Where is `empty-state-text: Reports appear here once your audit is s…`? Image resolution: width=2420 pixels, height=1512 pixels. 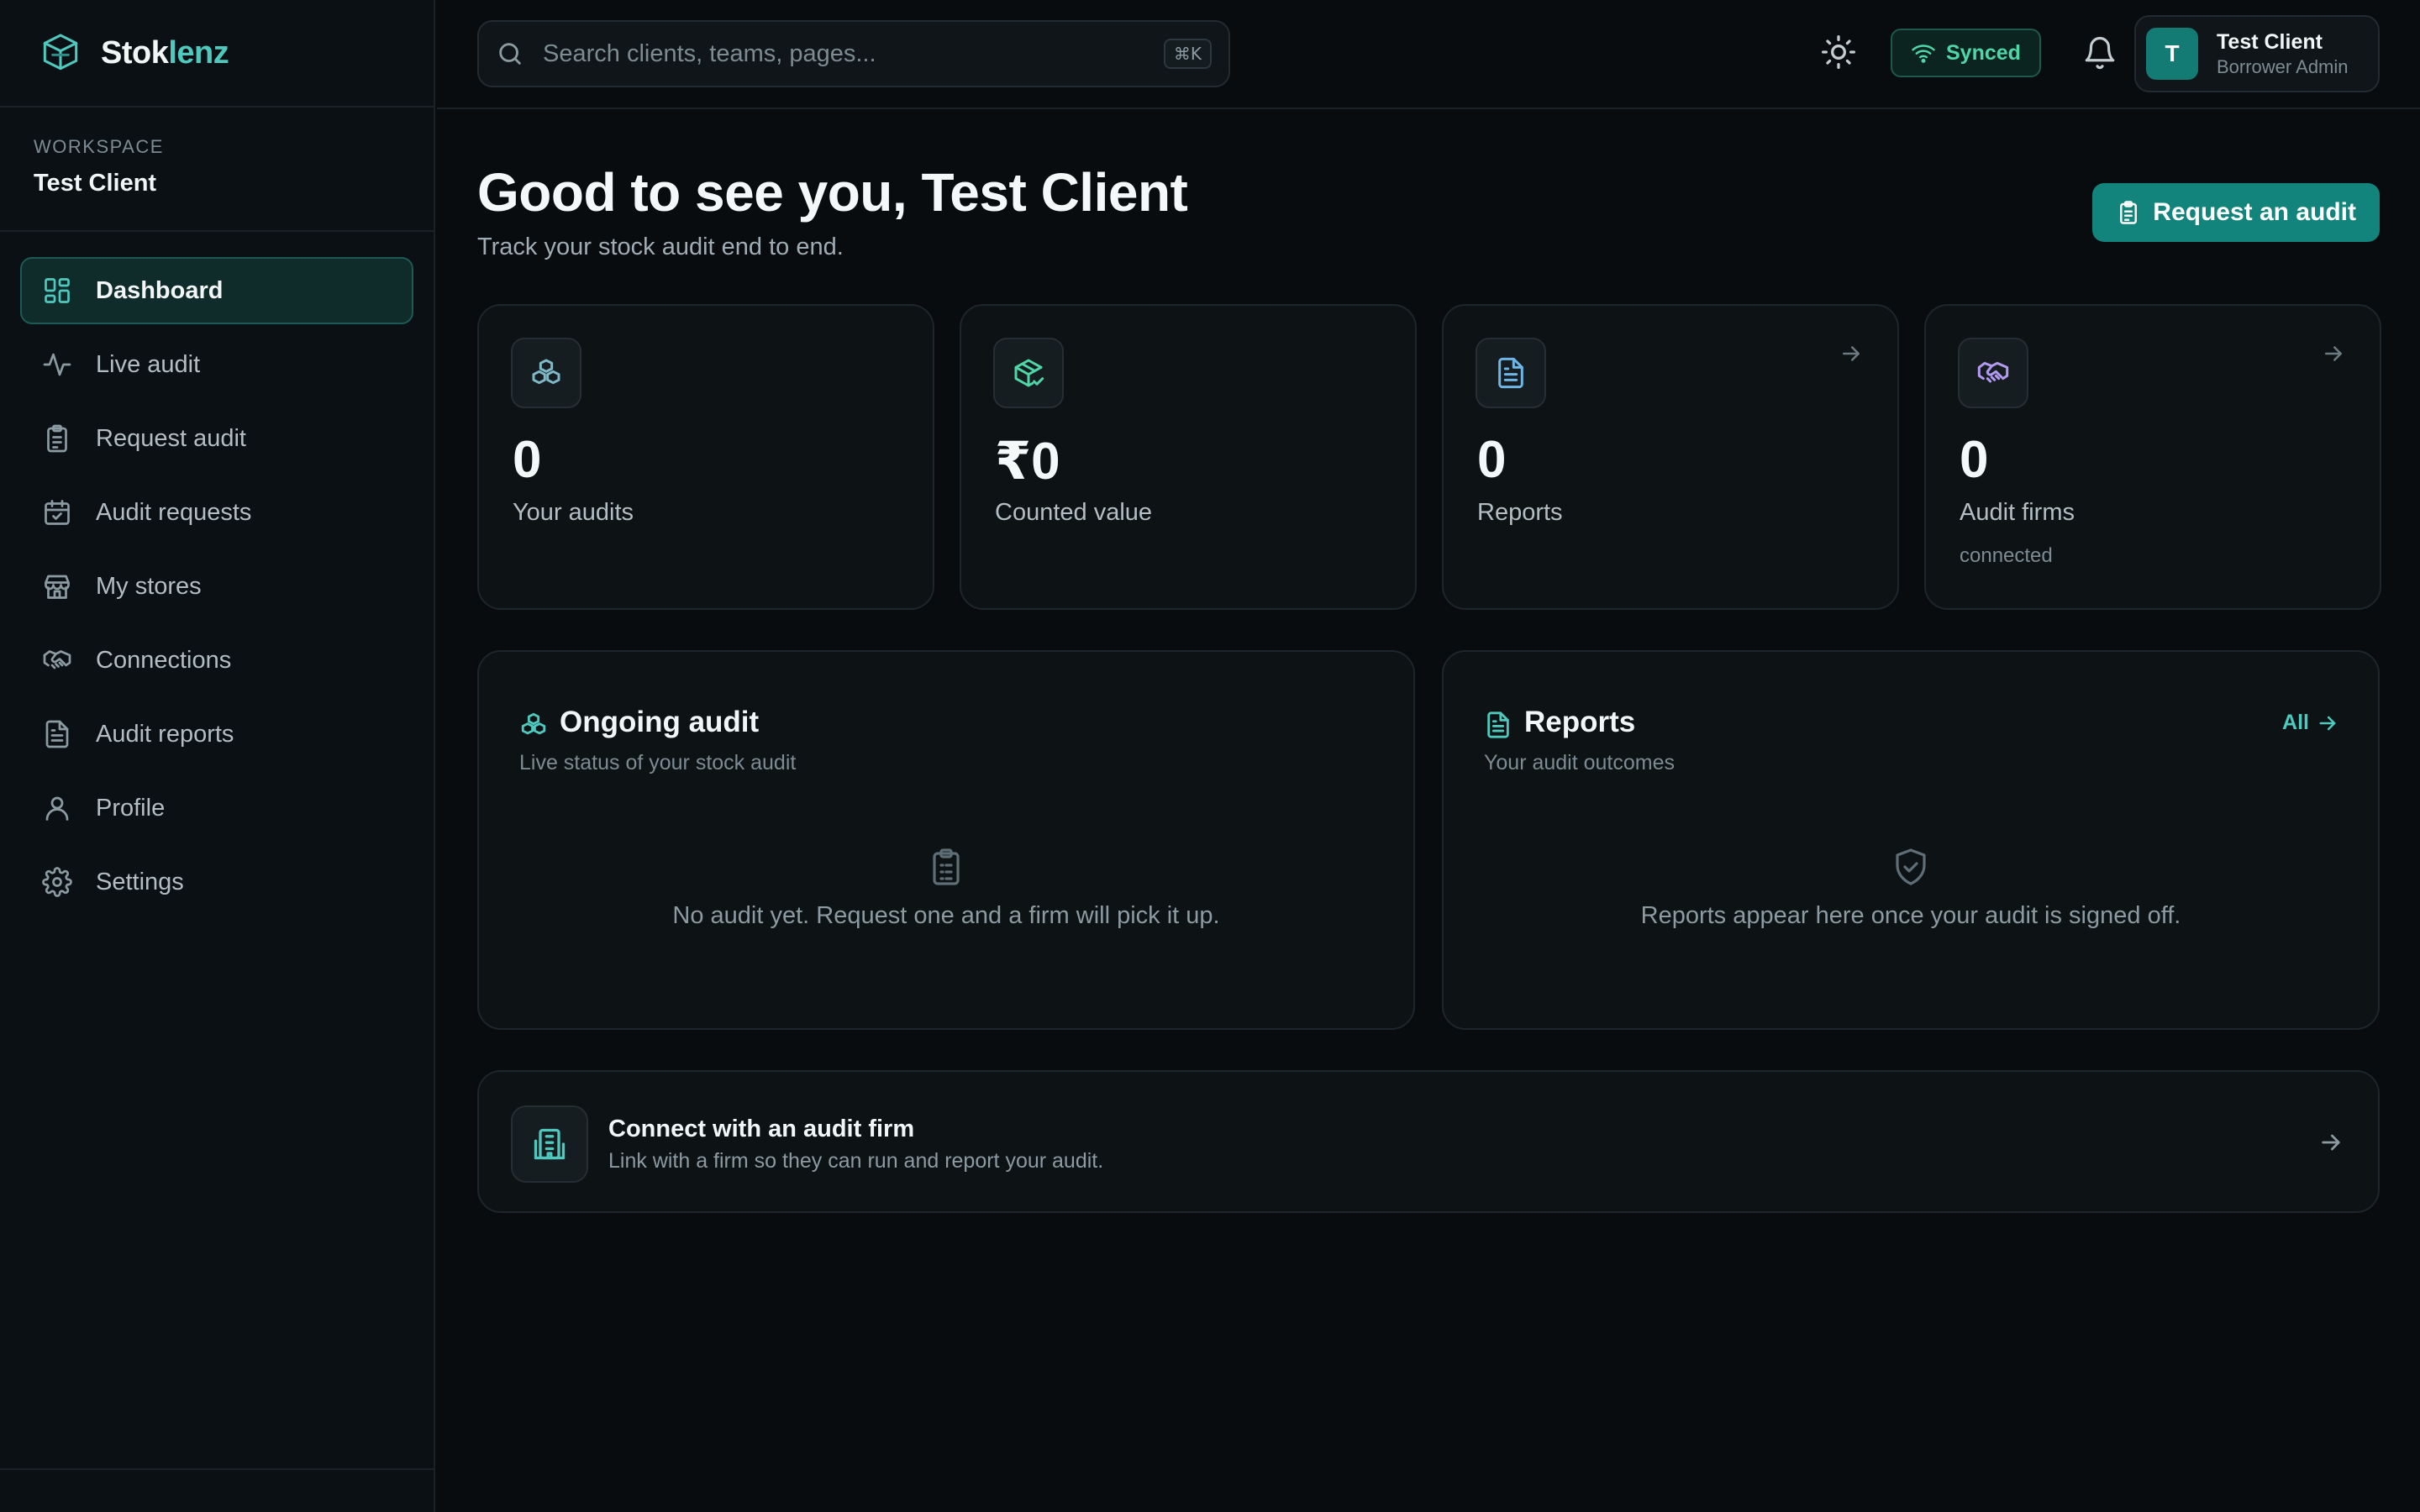 empty-state-text: Reports appear here once your audit is s… is located at coordinates (1911, 915).